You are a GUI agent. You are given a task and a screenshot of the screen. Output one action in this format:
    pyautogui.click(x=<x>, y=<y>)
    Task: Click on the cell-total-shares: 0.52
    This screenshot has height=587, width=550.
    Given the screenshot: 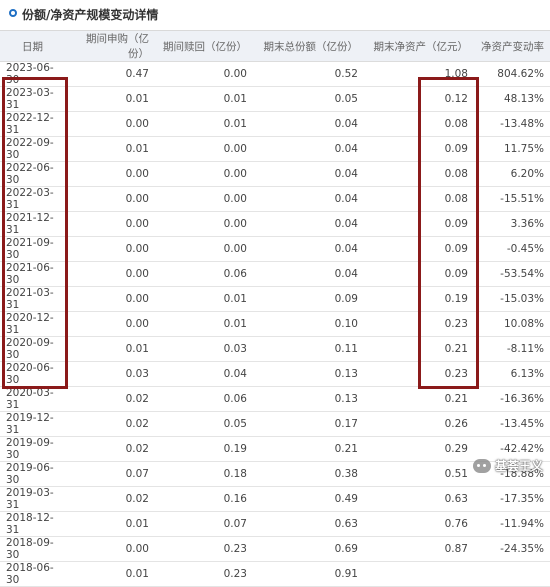 What is the action you would take?
    pyautogui.click(x=308, y=74)
    